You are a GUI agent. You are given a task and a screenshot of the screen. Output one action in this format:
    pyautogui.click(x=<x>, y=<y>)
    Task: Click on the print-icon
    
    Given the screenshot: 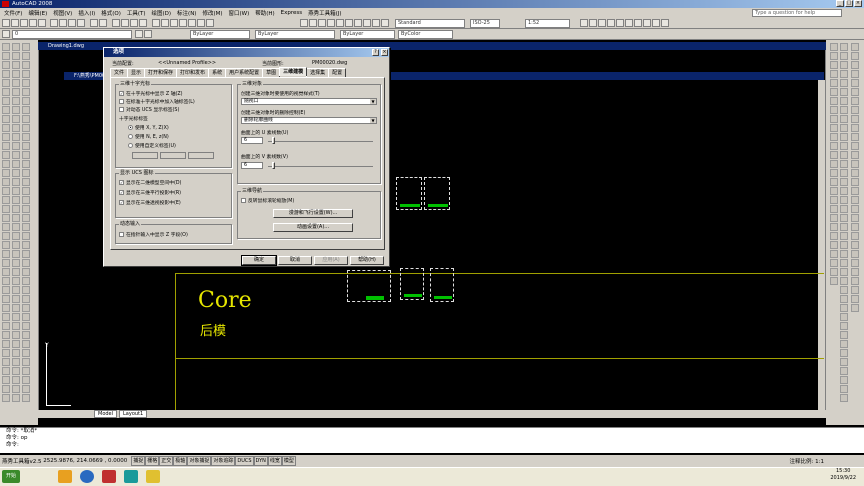 What is the action you would take?
    pyautogui.click(x=33, y=23)
    